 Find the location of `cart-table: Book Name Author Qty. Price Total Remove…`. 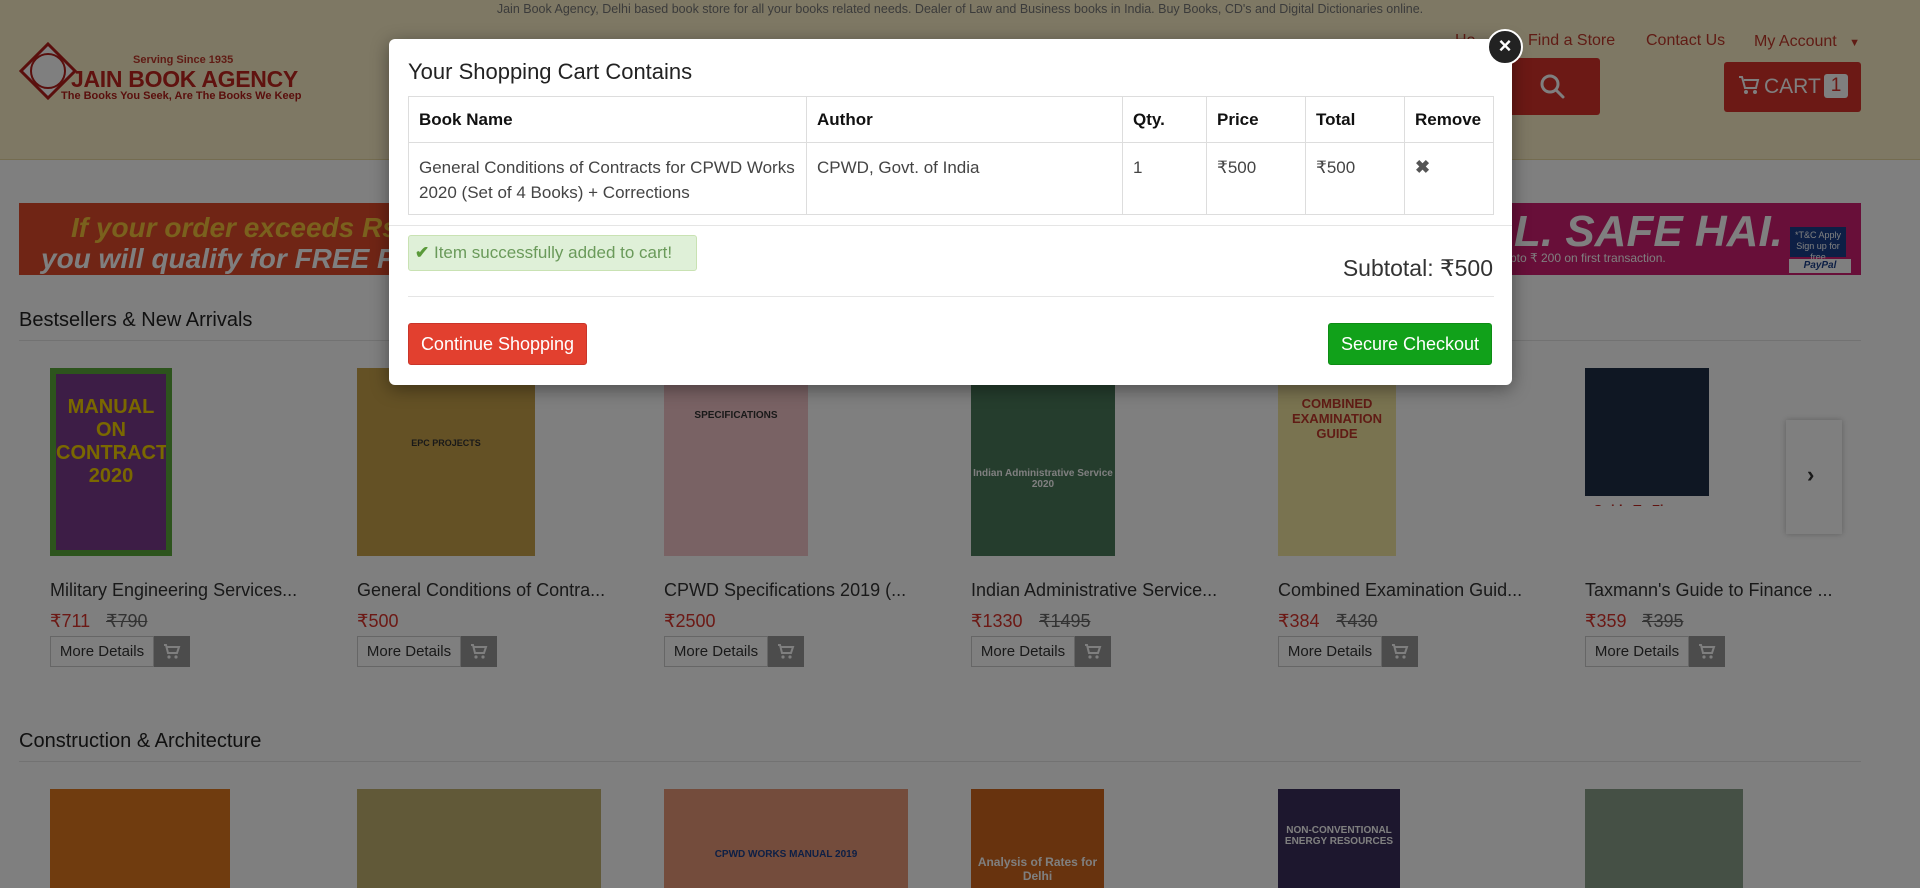

cart-table: Book Name Author Qty. Price Total Remove… is located at coordinates (951, 155).